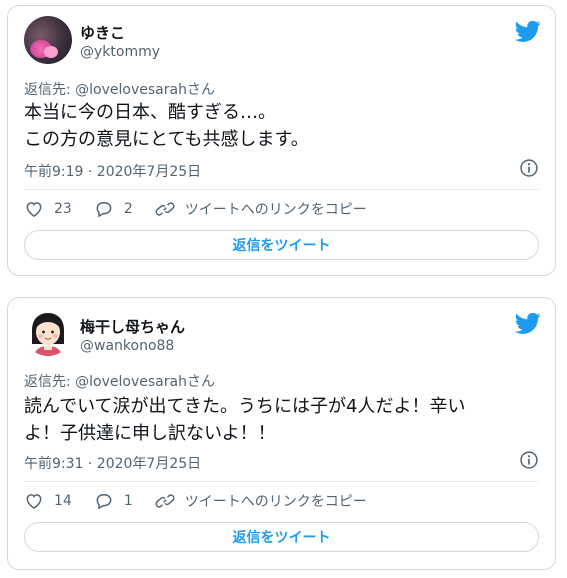  Describe the element at coordinates (284, 126) in the screenshot. I see `tweet-text: 本当に今の日本、酷すぎる…。 この方の意見にとても共感します。` at that location.